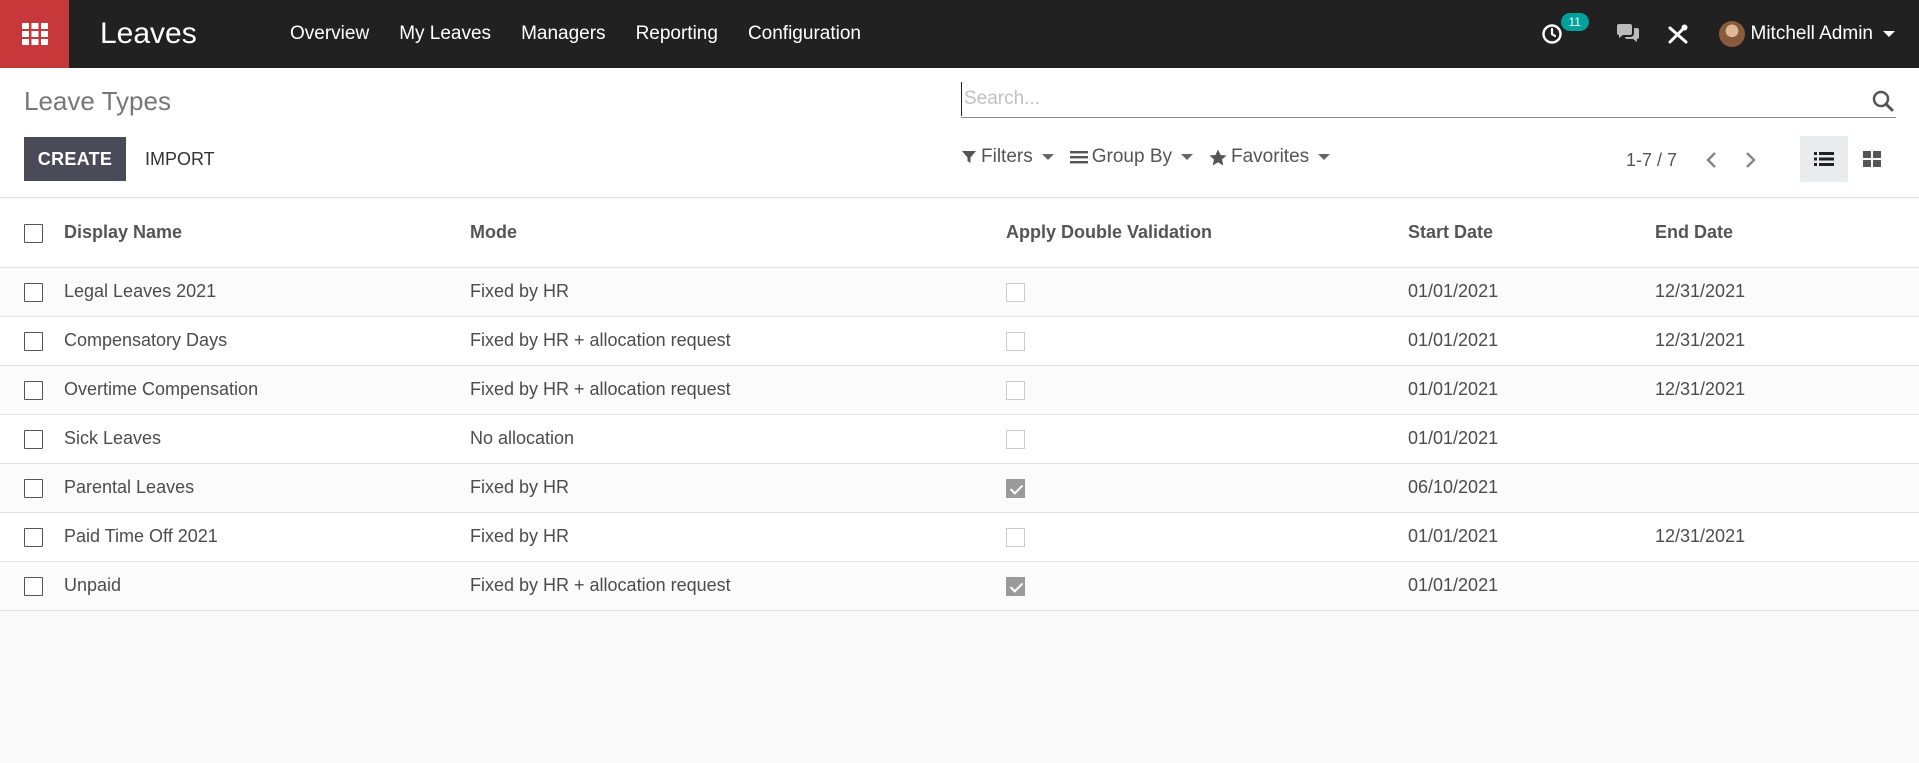 The width and height of the screenshot is (1919, 763). What do you see at coordinates (563, 34) in the screenshot?
I see `menu-item-managers: Managers` at bounding box center [563, 34].